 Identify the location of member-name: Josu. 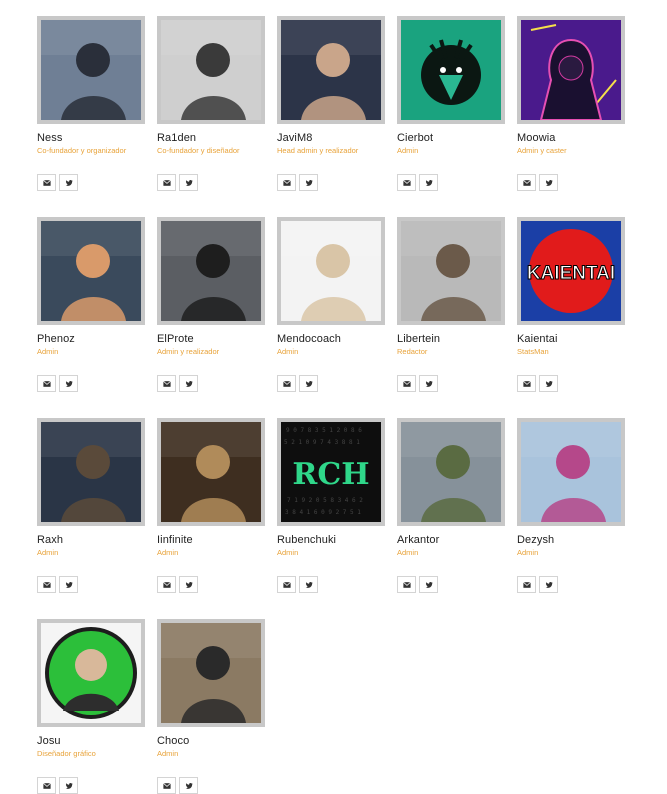
(49, 741).